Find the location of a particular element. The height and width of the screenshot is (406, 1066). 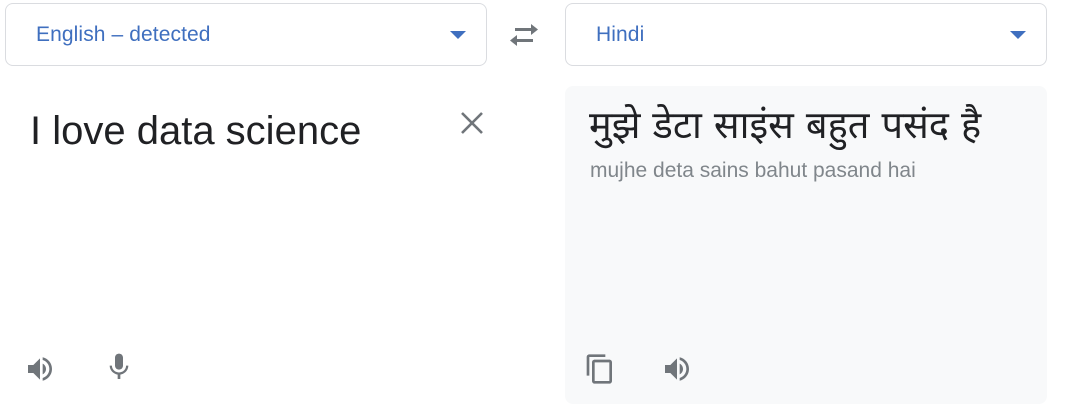

clear-source-button is located at coordinates (472, 123).